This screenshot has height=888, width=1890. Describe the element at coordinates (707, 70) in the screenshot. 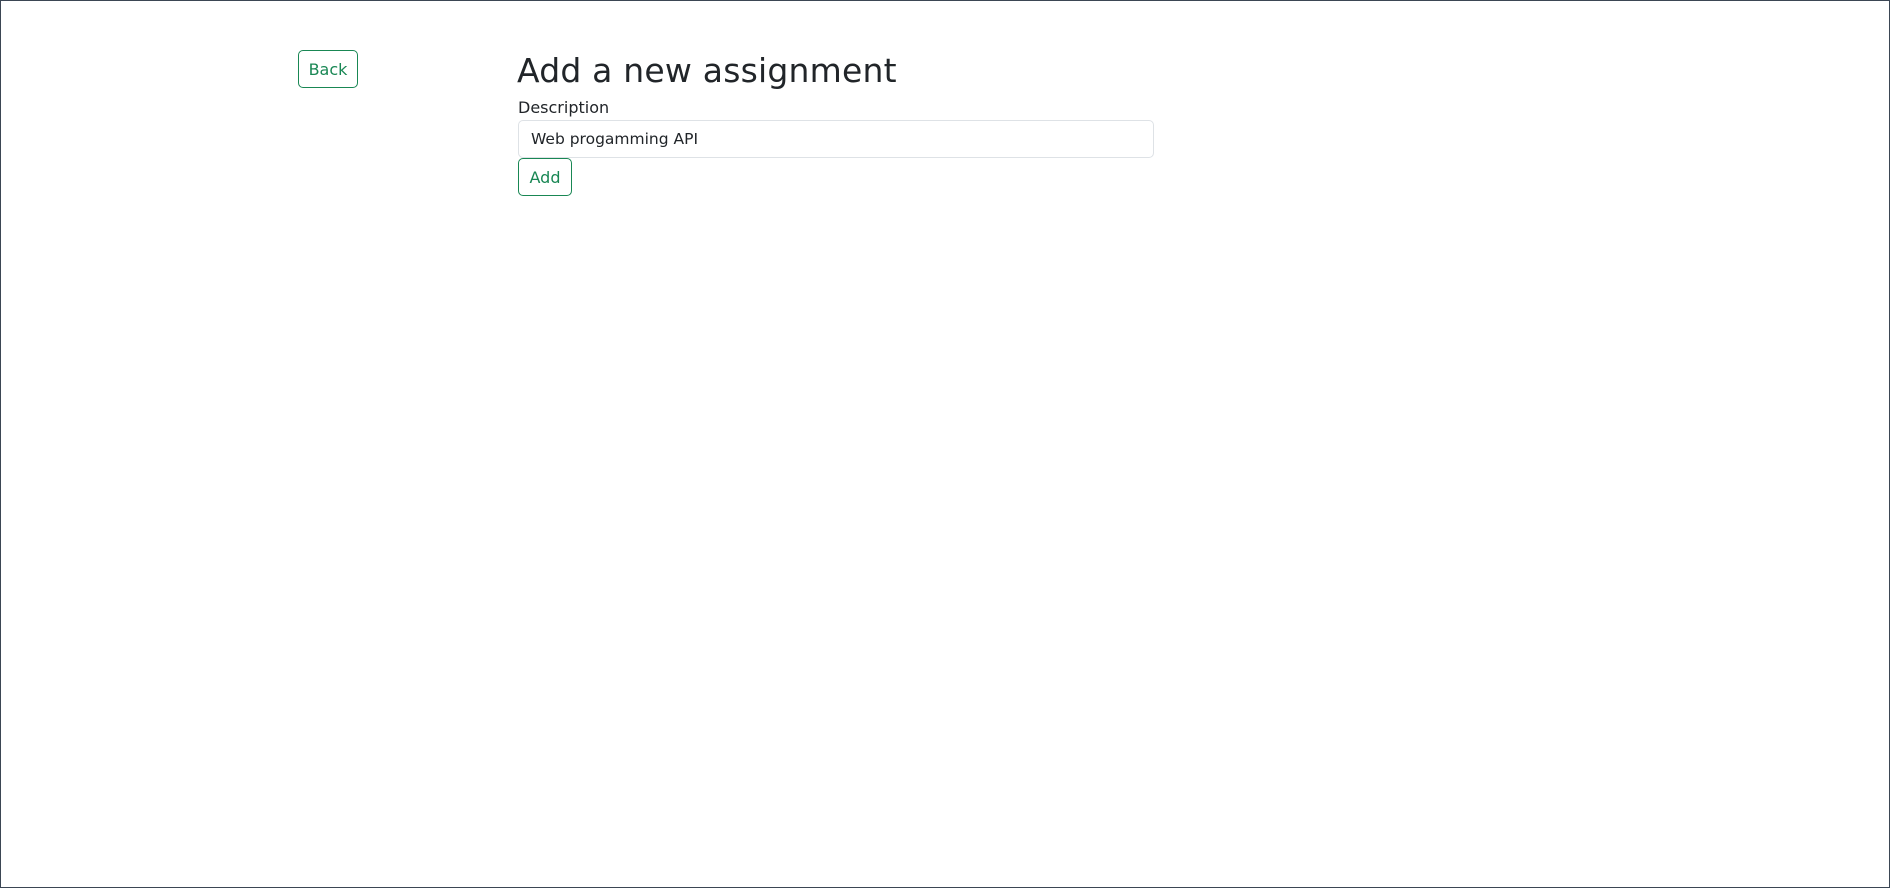

I see `page-title: Add a new assignment` at that location.